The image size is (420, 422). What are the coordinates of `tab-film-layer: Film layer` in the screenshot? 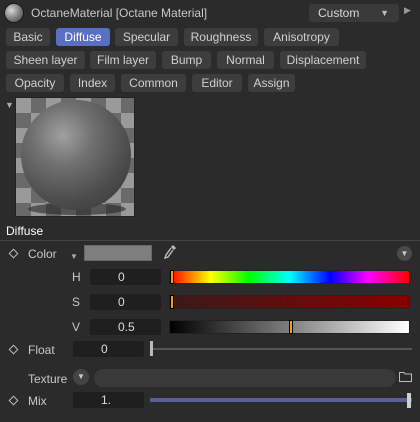 It's located at (123, 60).